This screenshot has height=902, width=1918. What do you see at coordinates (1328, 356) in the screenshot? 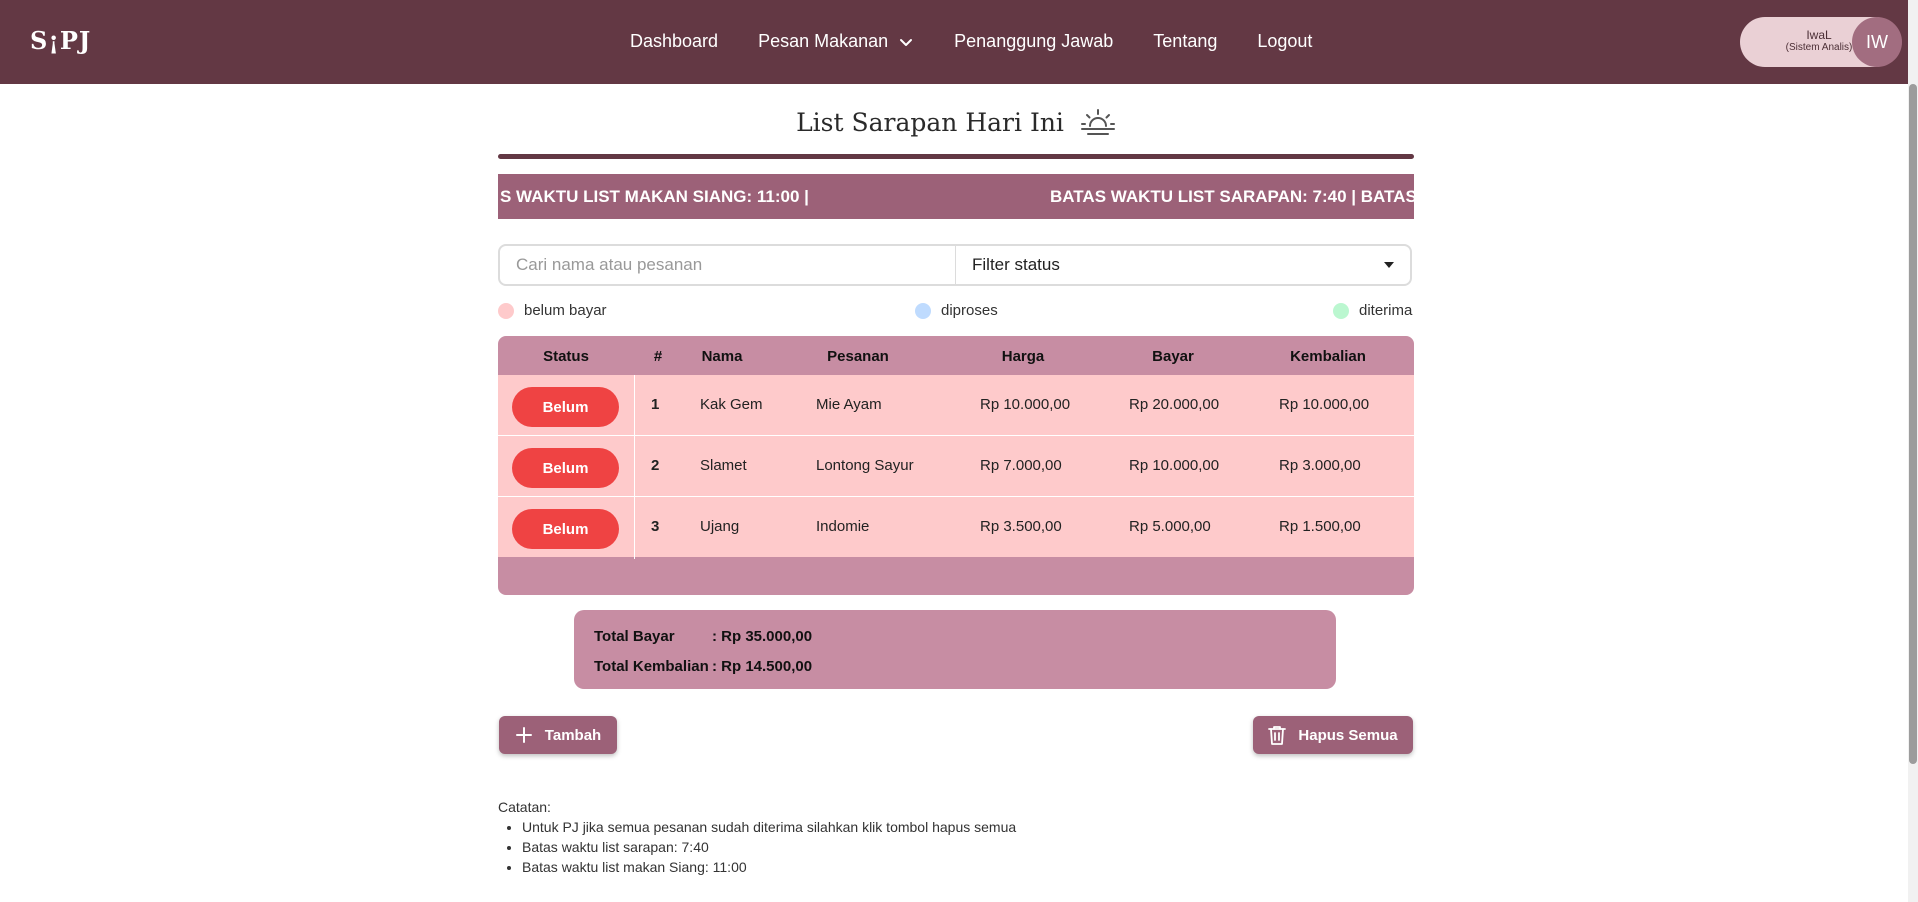
I see `header-kembalian: Kembalian` at bounding box center [1328, 356].